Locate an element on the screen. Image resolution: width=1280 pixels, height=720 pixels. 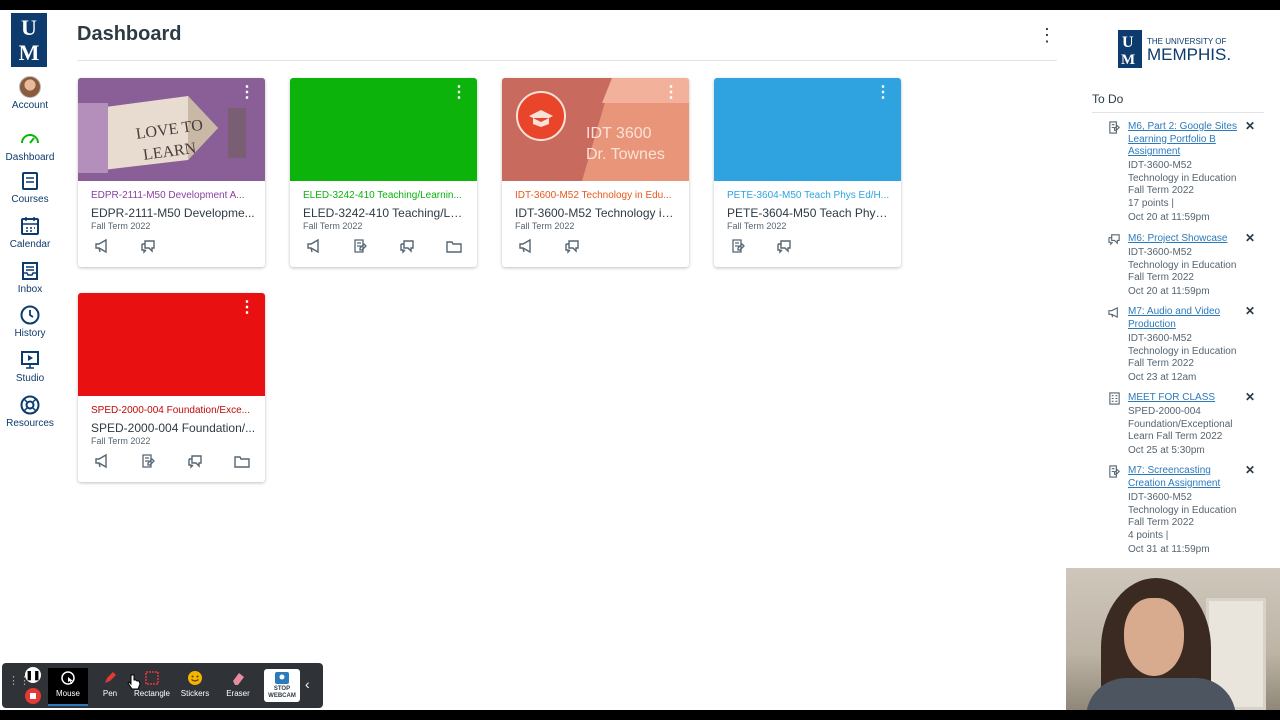
nav-resources-label: Resources is located at coordinates (30, 423).